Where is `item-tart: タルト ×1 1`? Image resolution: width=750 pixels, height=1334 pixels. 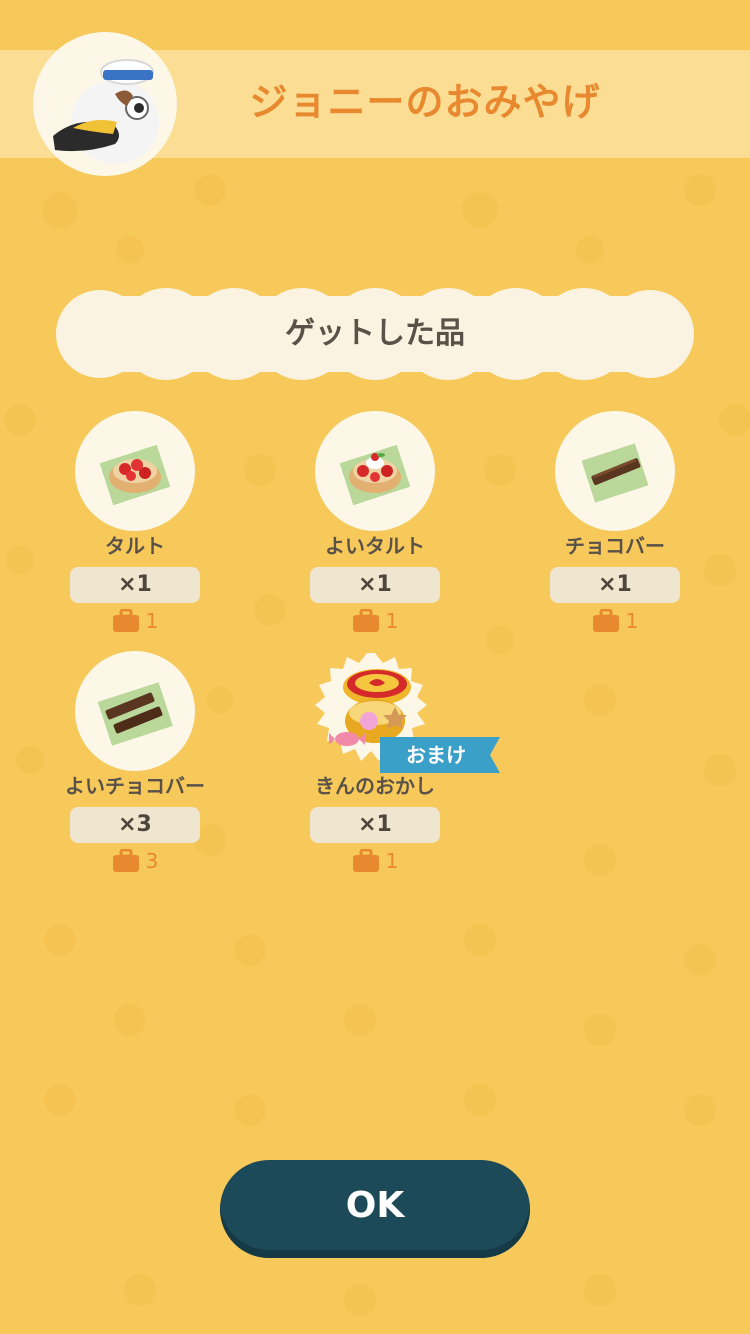
item-tart: タルト ×1 1 is located at coordinates (135, 526).